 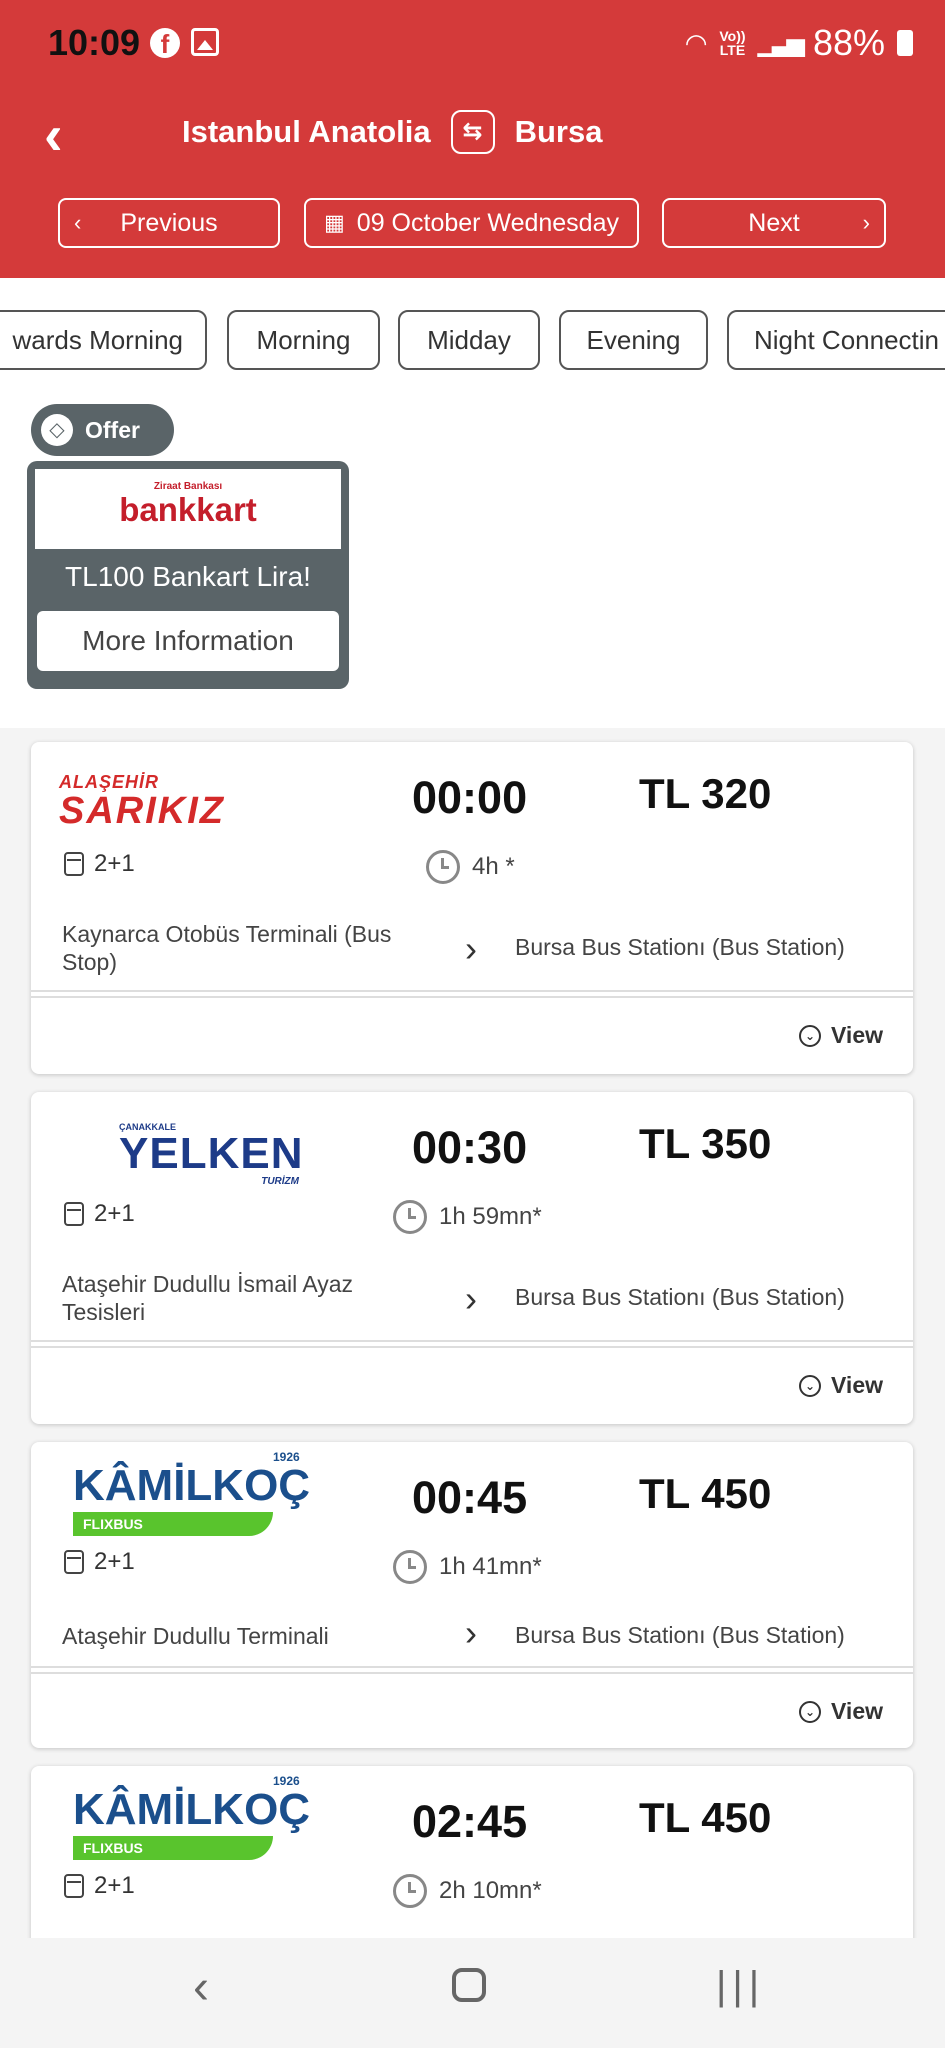 What do you see at coordinates (211, 1154) in the screenshot?
I see `company-logo-yelken: ÇANAKKALE YELKEN TURİZM` at bounding box center [211, 1154].